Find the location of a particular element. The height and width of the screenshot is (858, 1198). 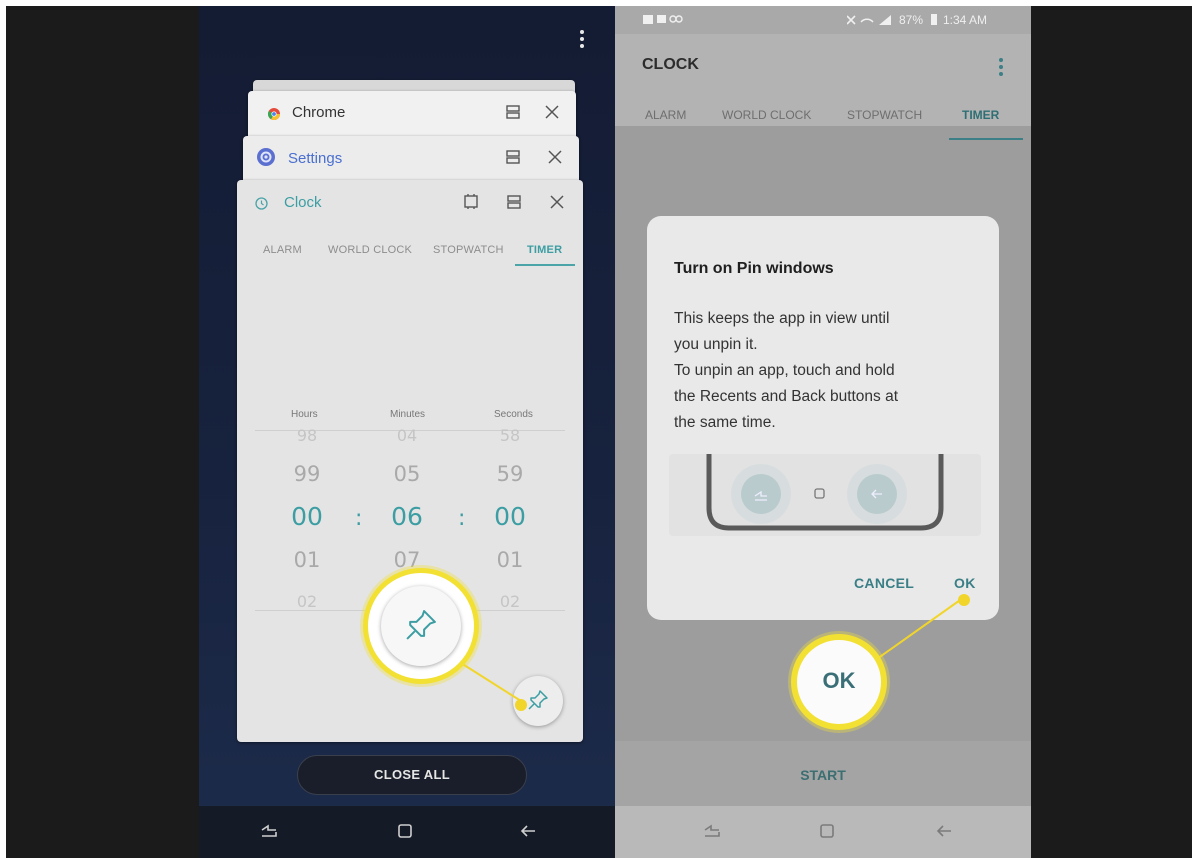

ok-callout-label: OK is located at coordinates (839, 680).